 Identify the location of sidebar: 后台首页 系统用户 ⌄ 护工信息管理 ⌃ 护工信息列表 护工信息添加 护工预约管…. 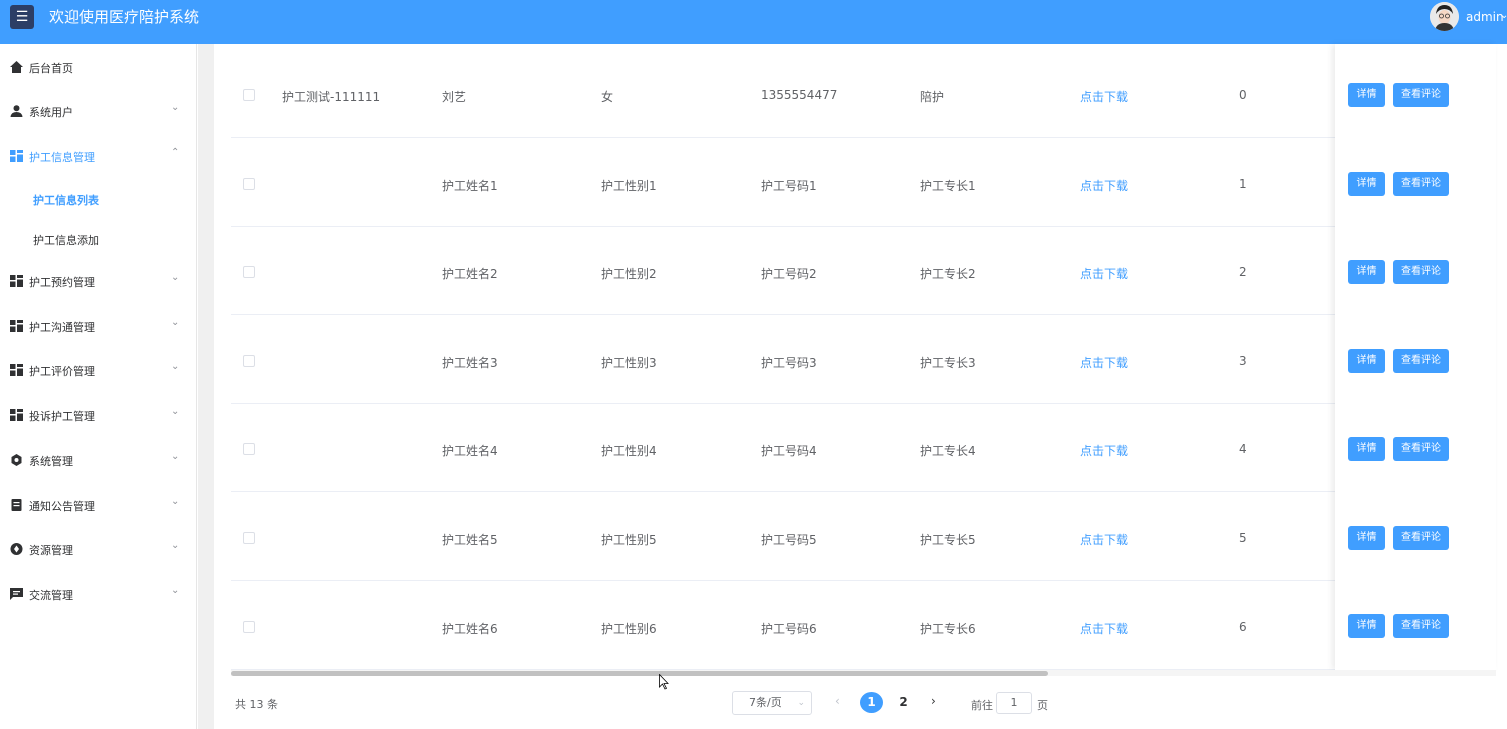
(98, 386).